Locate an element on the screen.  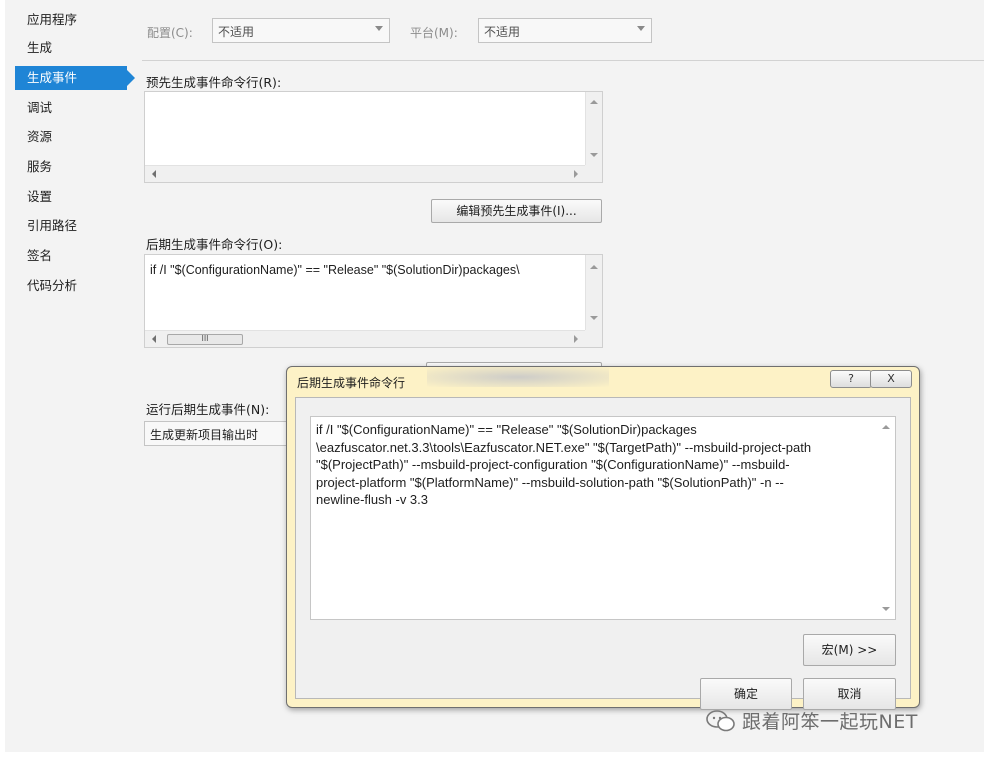
ok-button: 确定 is located at coordinates (746, 694).